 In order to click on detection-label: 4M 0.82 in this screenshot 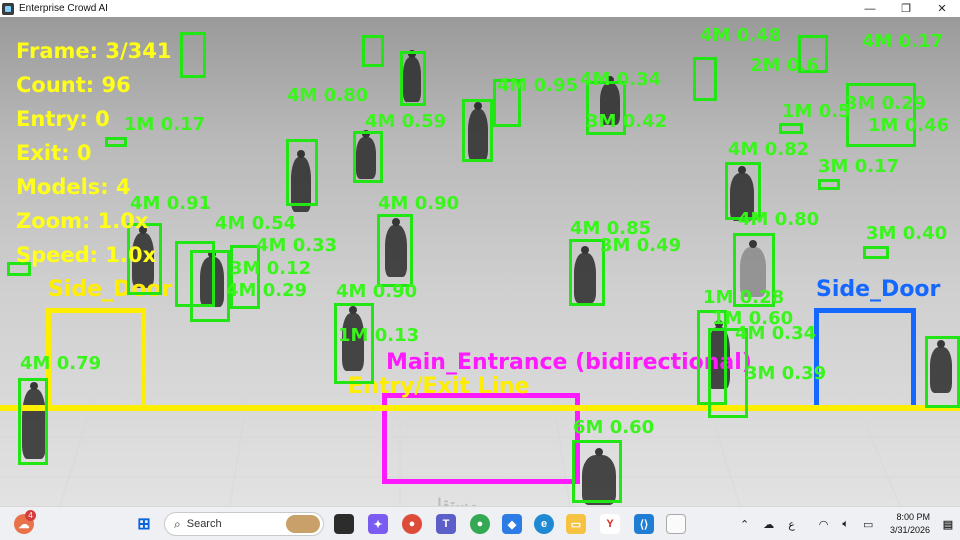, I will do `click(769, 149)`.